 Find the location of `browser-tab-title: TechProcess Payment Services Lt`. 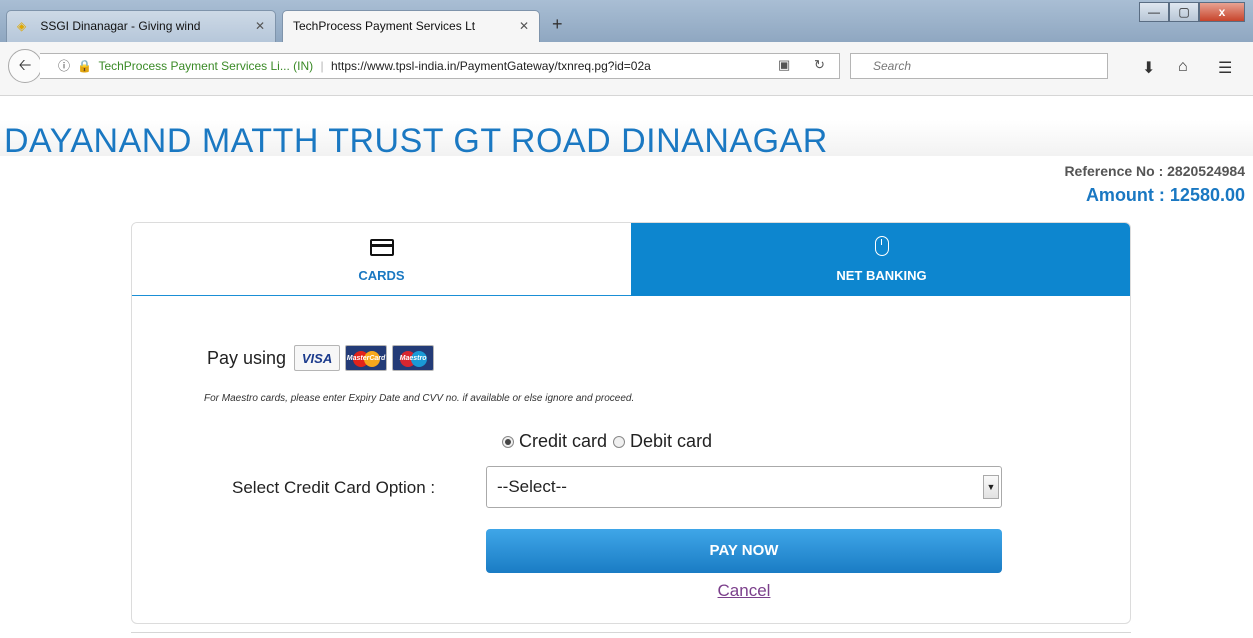

browser-tab-title: TechProcess Payment Services Lt is located at coordinates (384, 26).